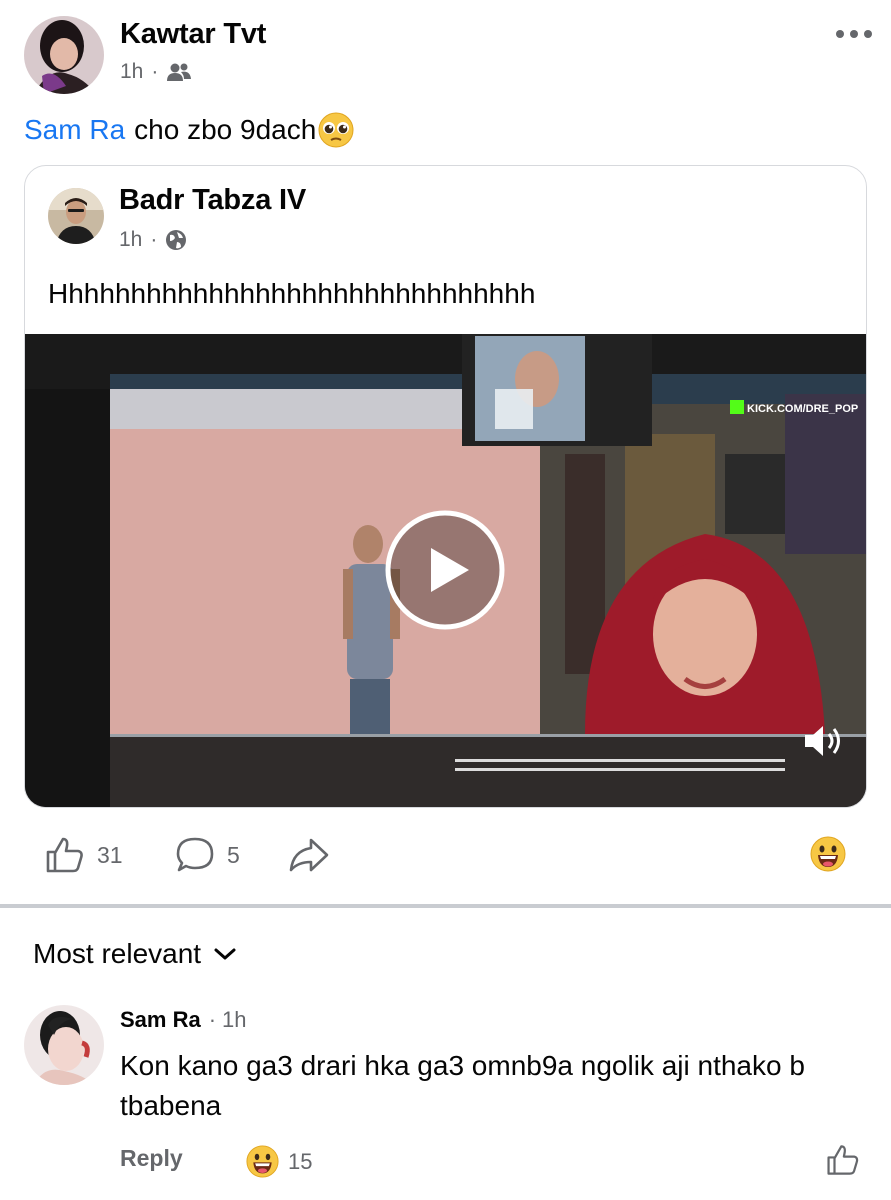 This screenshot has height=1200, width=891. Describe the element at coordinates (234, 1020) in the screenshot. I see `comment-time: 1h` at that location.